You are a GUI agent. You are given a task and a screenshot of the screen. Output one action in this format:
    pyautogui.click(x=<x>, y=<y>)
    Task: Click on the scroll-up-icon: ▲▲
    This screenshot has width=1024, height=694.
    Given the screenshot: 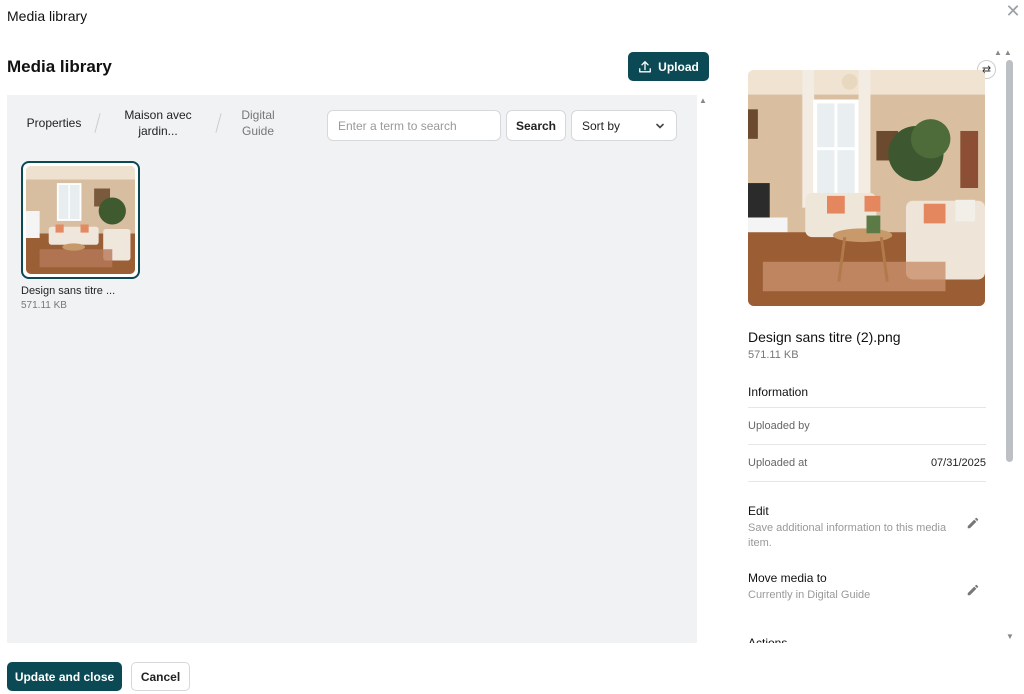 What is the action you would take?
    pyautogui.click(x=1004, y=52)
    